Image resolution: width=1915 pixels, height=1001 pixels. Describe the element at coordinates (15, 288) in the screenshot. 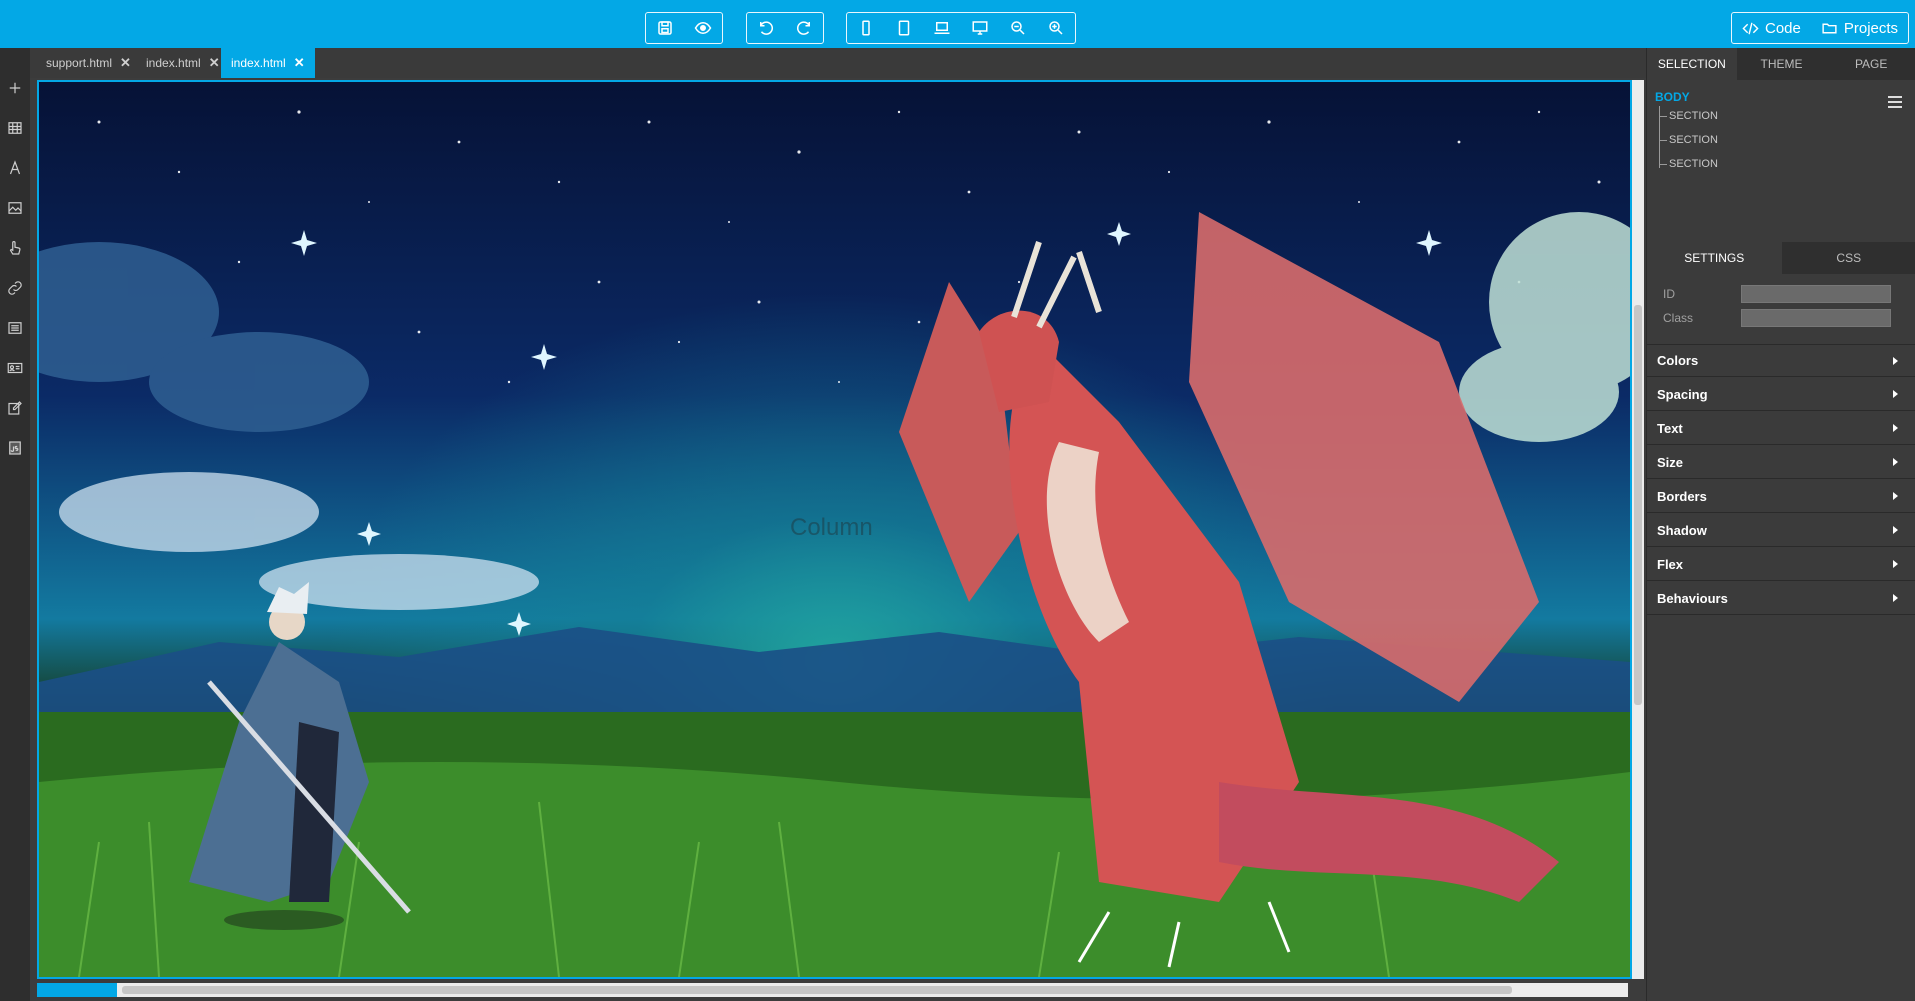

I see `link-icon` at that location.